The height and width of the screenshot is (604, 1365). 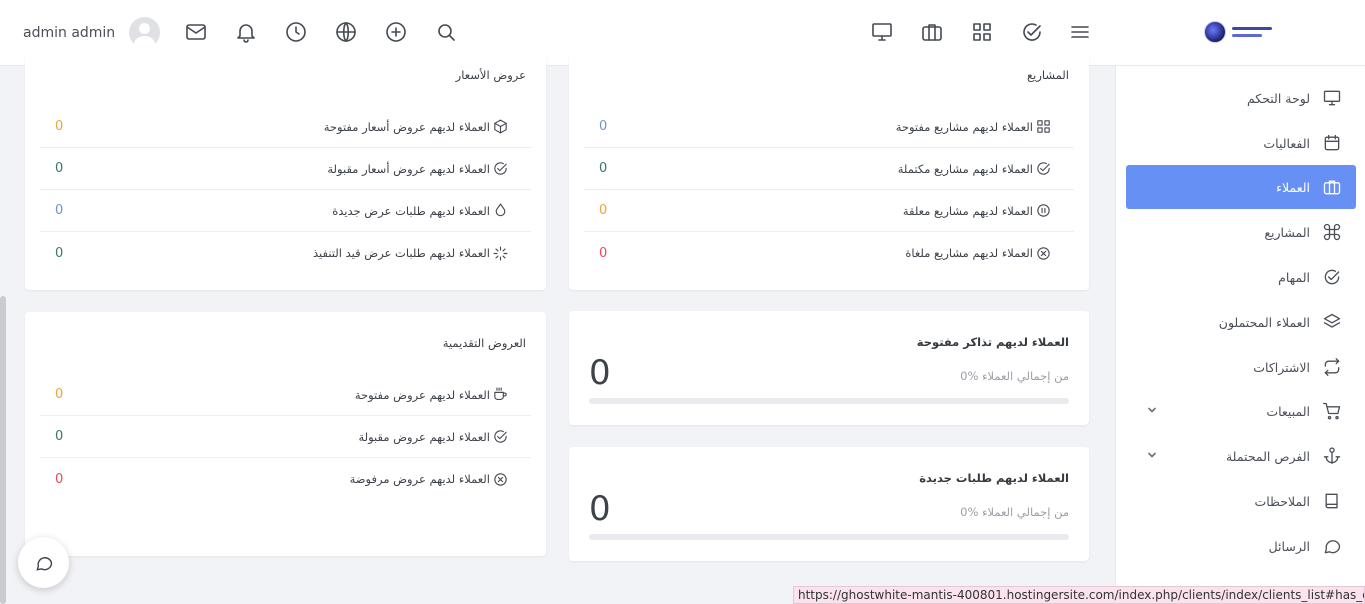 What do you see at coordinates (1332, 232) in the screenshot?
I see `command-icon` at bounding box center [1332, 232].